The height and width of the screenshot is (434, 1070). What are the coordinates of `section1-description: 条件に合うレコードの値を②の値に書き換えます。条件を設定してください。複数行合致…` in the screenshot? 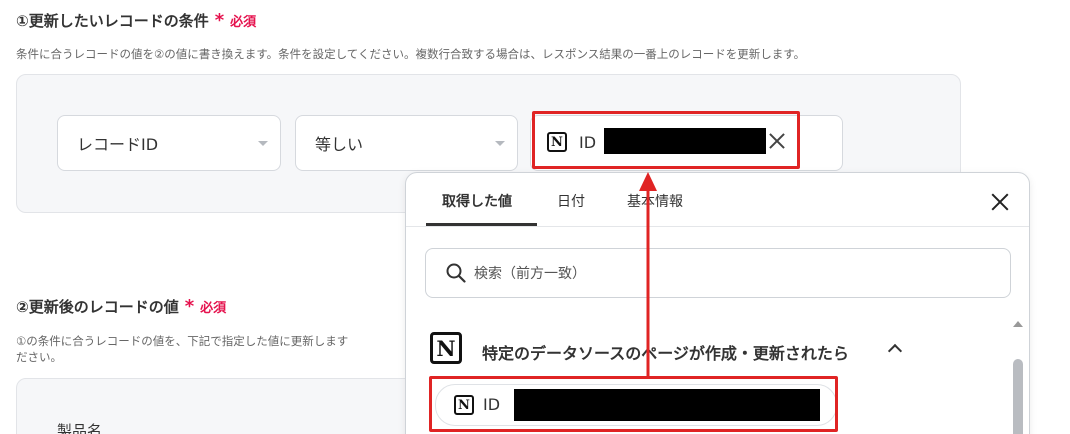 It's located at (411, 54).